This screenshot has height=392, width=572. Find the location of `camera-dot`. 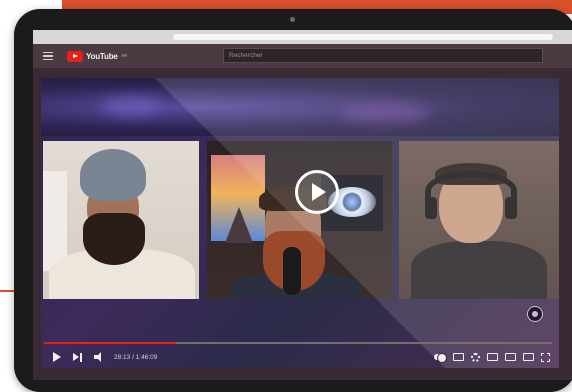

camera-dot is located at coordinates (292, 19).